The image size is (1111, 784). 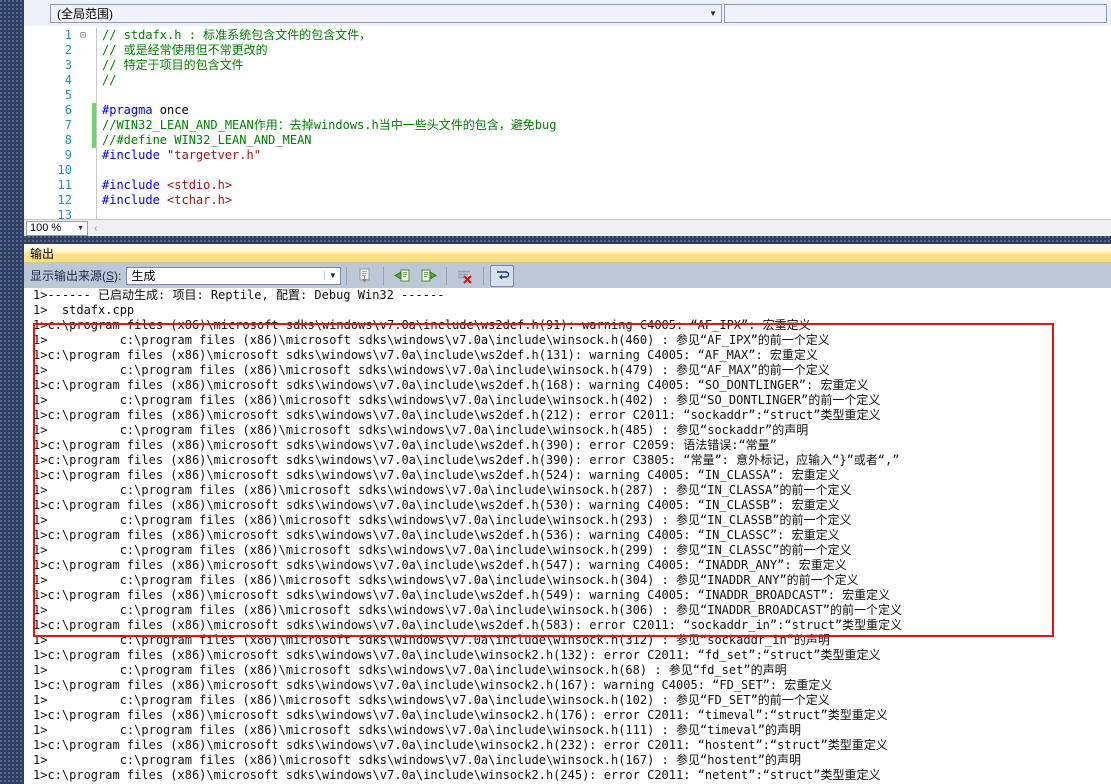 What do you see at coordinates (95, 228) in the screenshot?
I see `chevron-left-icon: ‹` at bounding box center [95, 228].